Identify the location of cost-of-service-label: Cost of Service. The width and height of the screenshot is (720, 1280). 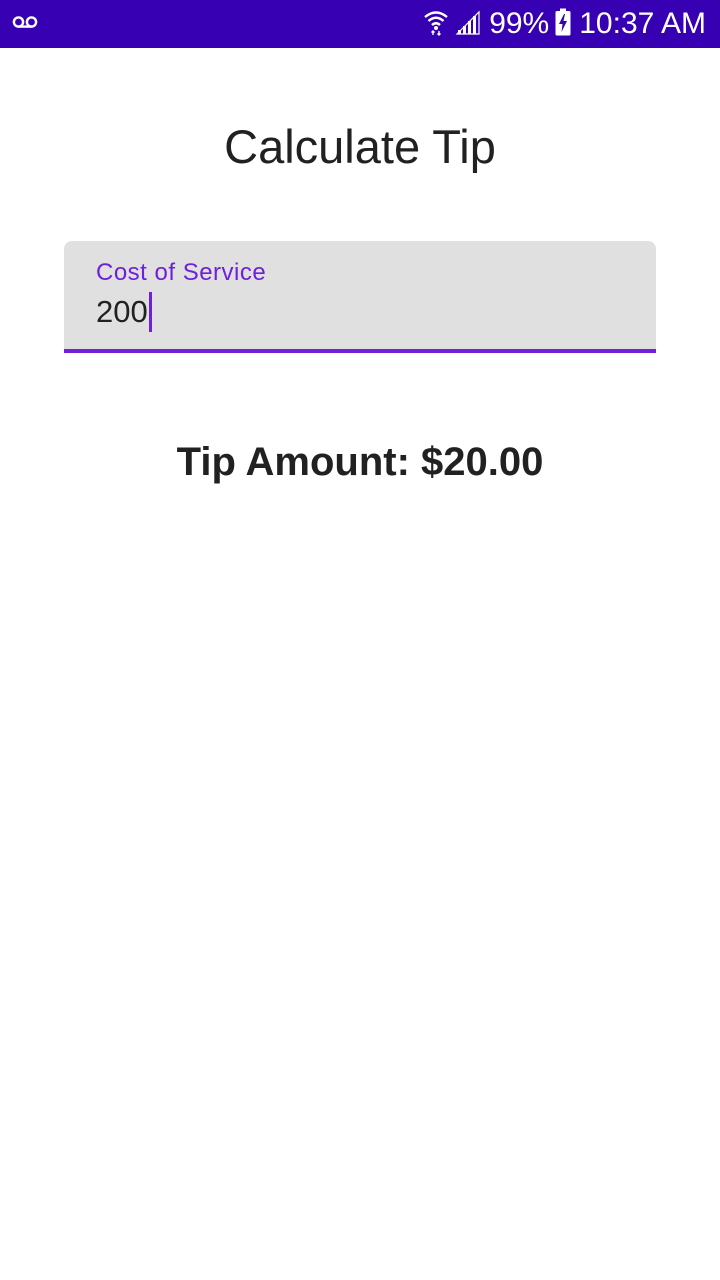
(181, 272).